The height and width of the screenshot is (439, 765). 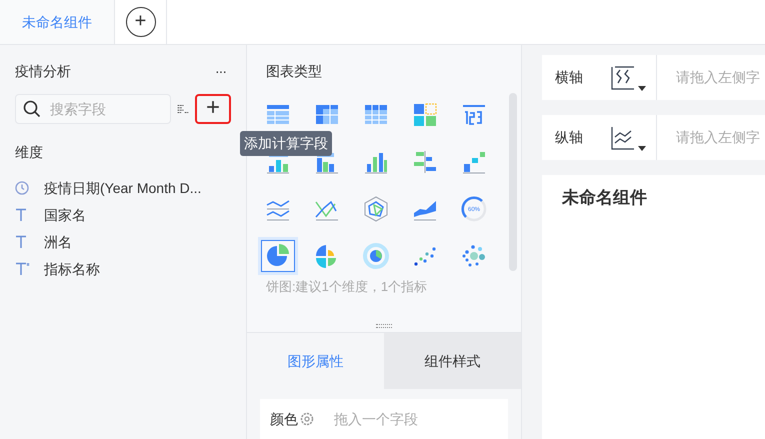 What do you see at coordinates (141, 22) in the screenshot?
I see `add-tab-button: +` at bounding box center [141, 22].